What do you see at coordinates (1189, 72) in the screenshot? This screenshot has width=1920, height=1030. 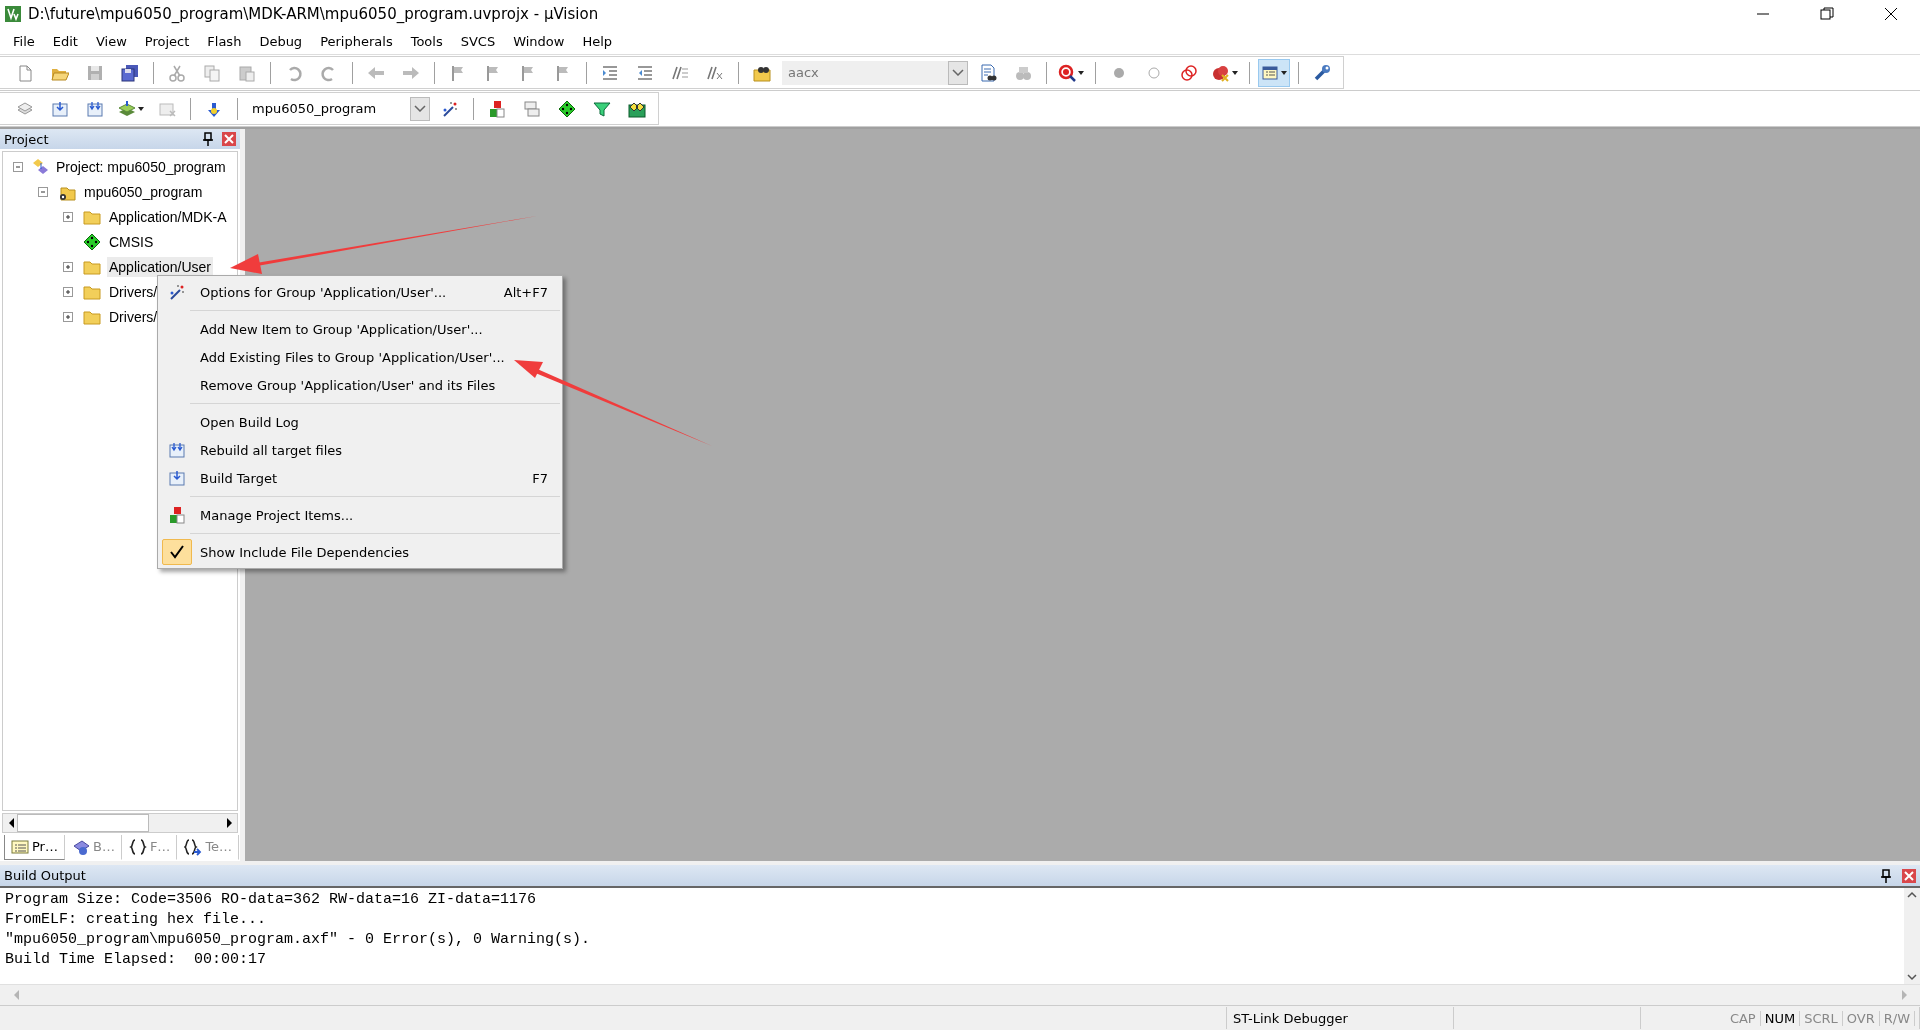 I see `linked-circles-icon` at bounding box center [1189, 72].